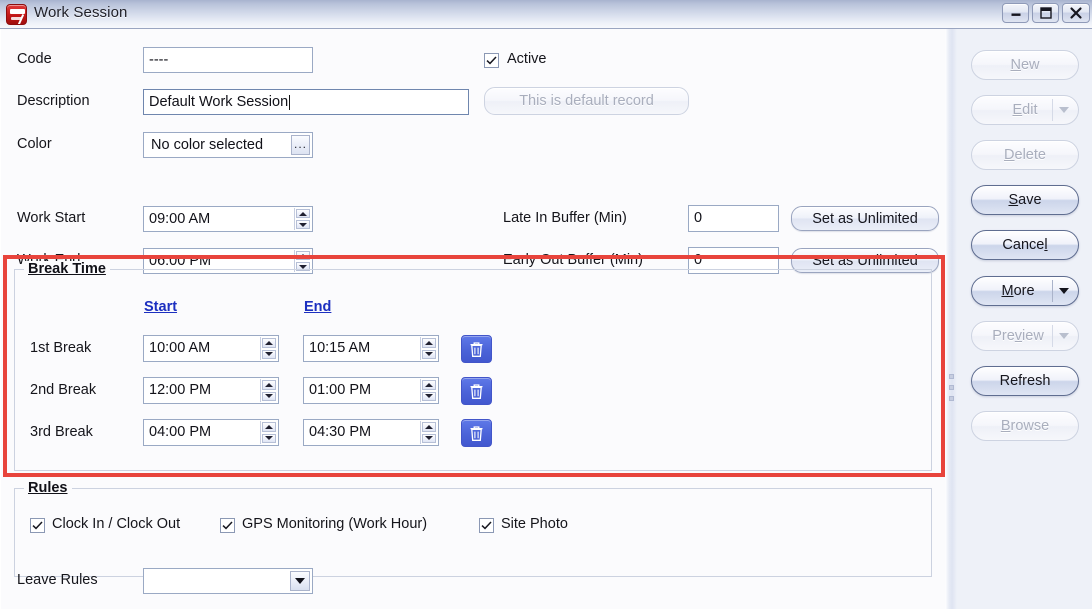  I want to click on break-2-start-input: 12:00 PM, so click(211, 390).